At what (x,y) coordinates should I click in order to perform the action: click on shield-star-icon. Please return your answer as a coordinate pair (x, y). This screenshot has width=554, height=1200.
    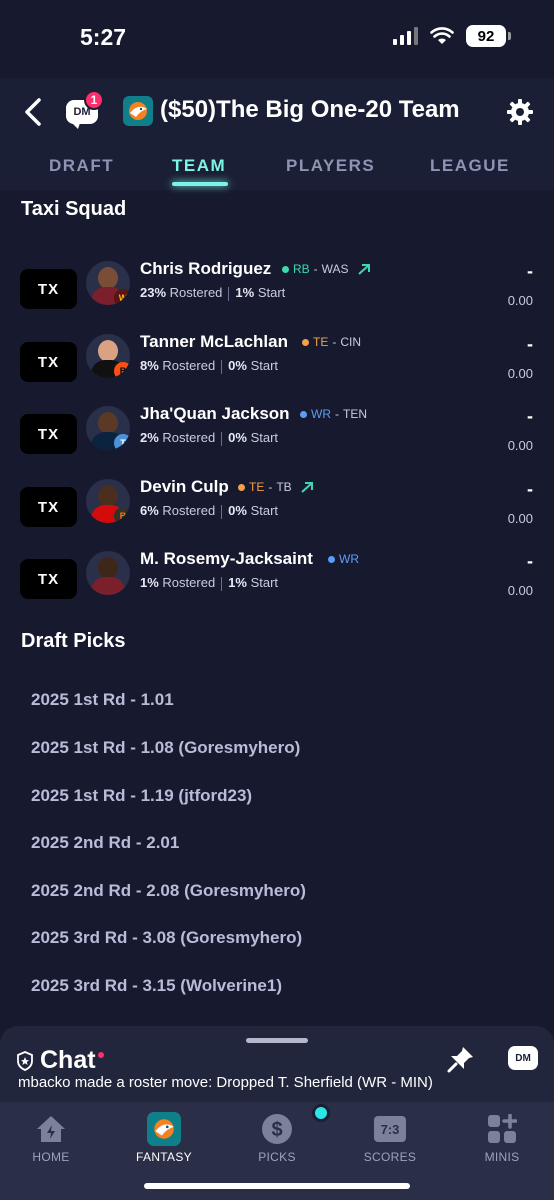
    Looking at the image, I should click on (25, 1060).